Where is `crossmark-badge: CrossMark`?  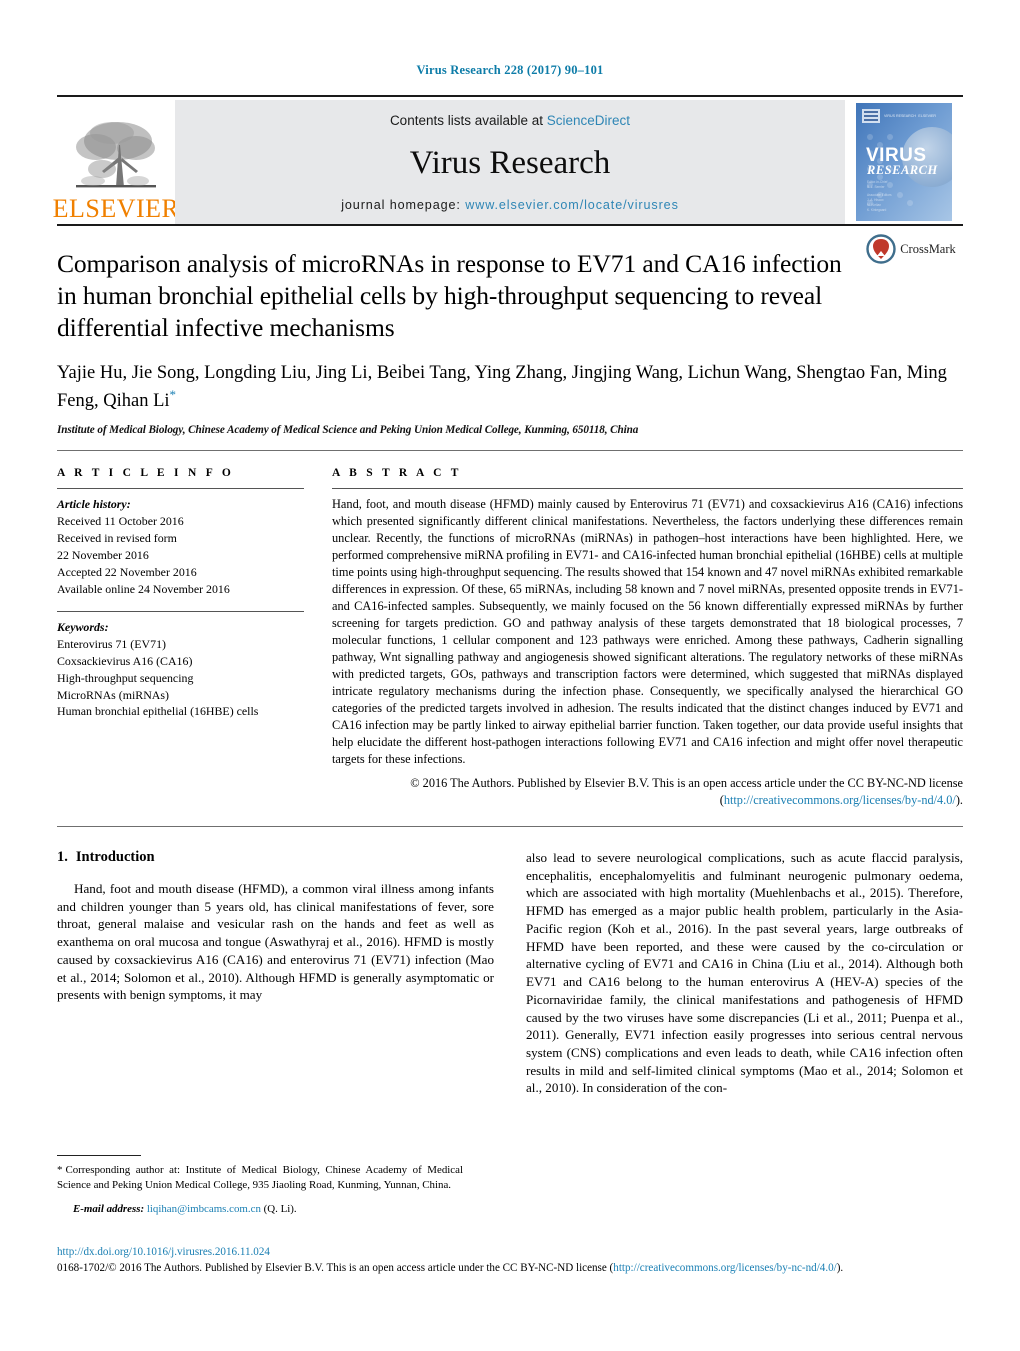
crossmark-badge: CrossMark is located at coordinates (911, 249).